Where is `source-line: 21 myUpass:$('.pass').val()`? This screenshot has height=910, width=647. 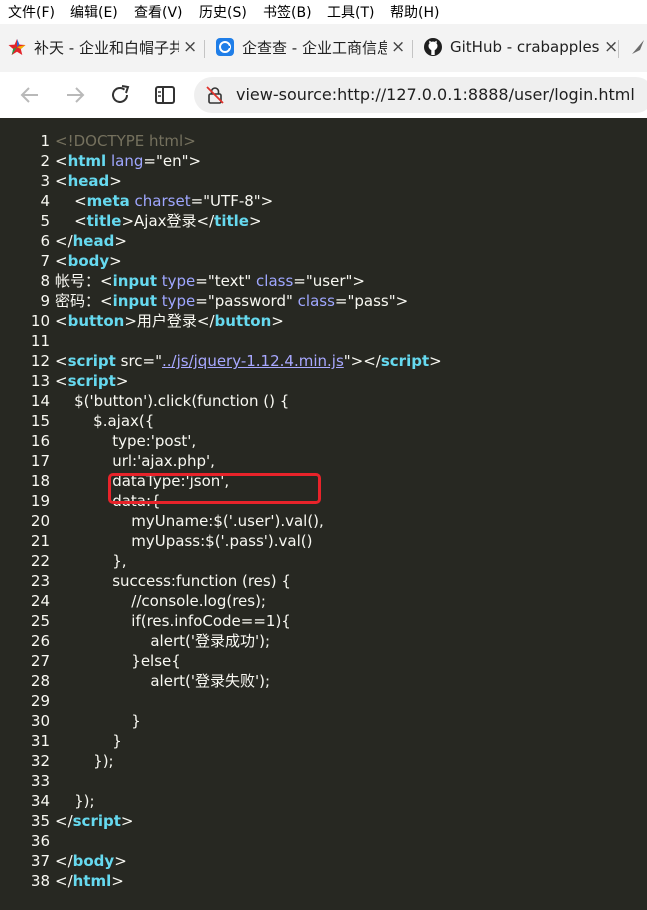
source-line: 21 myUpass:$('.pass').val() is located at coordinates (156, 541).